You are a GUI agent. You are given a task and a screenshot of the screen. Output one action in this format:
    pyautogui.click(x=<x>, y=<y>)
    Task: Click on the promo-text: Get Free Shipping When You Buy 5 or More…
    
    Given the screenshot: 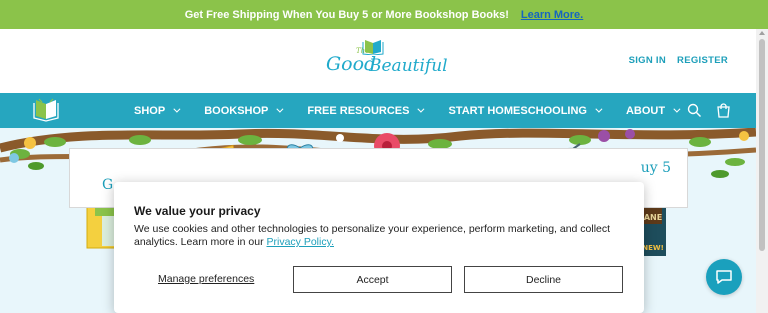 What is the action you would take?
    pyautogui.click(x=346, y=14)
    